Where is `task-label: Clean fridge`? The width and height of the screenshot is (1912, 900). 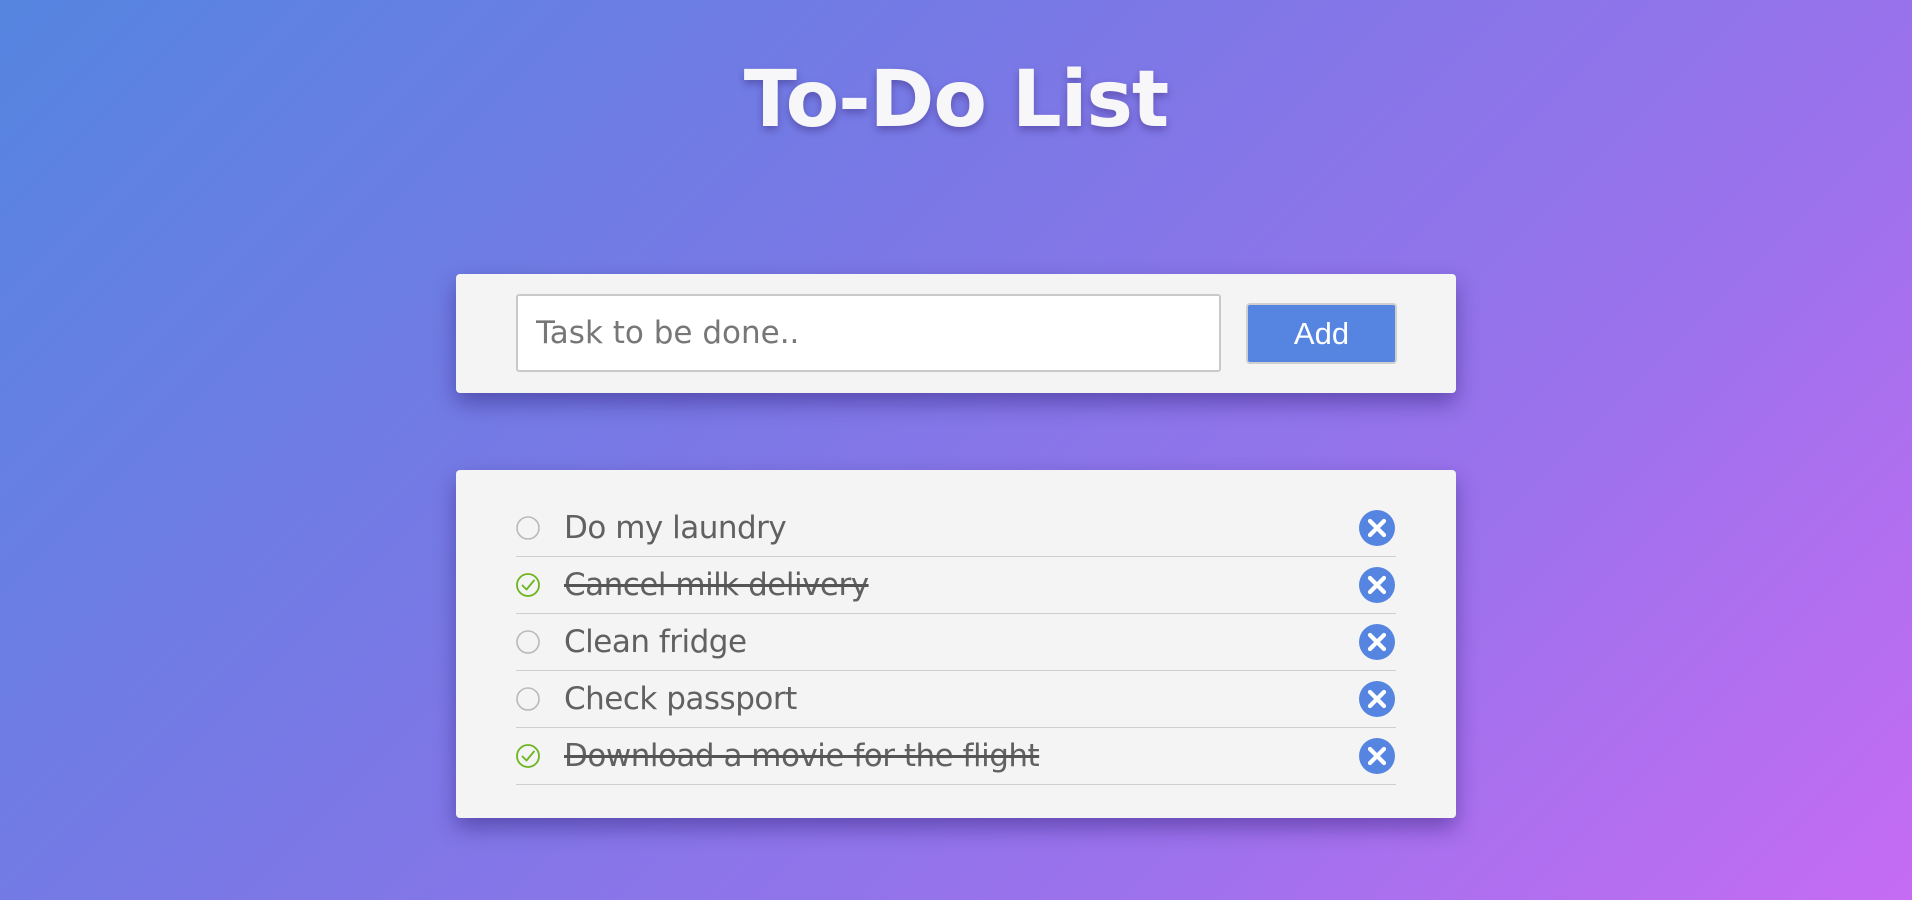 task-label: Clean fridge is located at coordinates (655, 642).